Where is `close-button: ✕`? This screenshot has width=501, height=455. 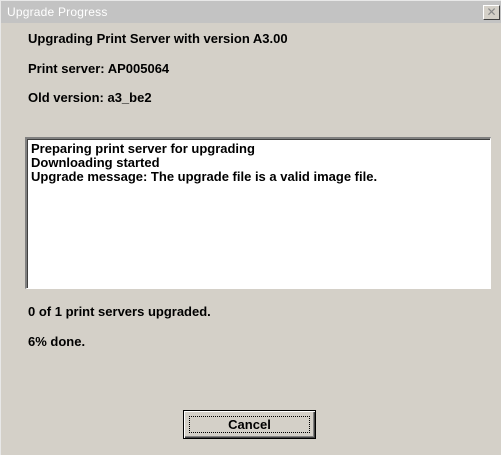
close-button: ✕ is located at coordinates (491, 12).